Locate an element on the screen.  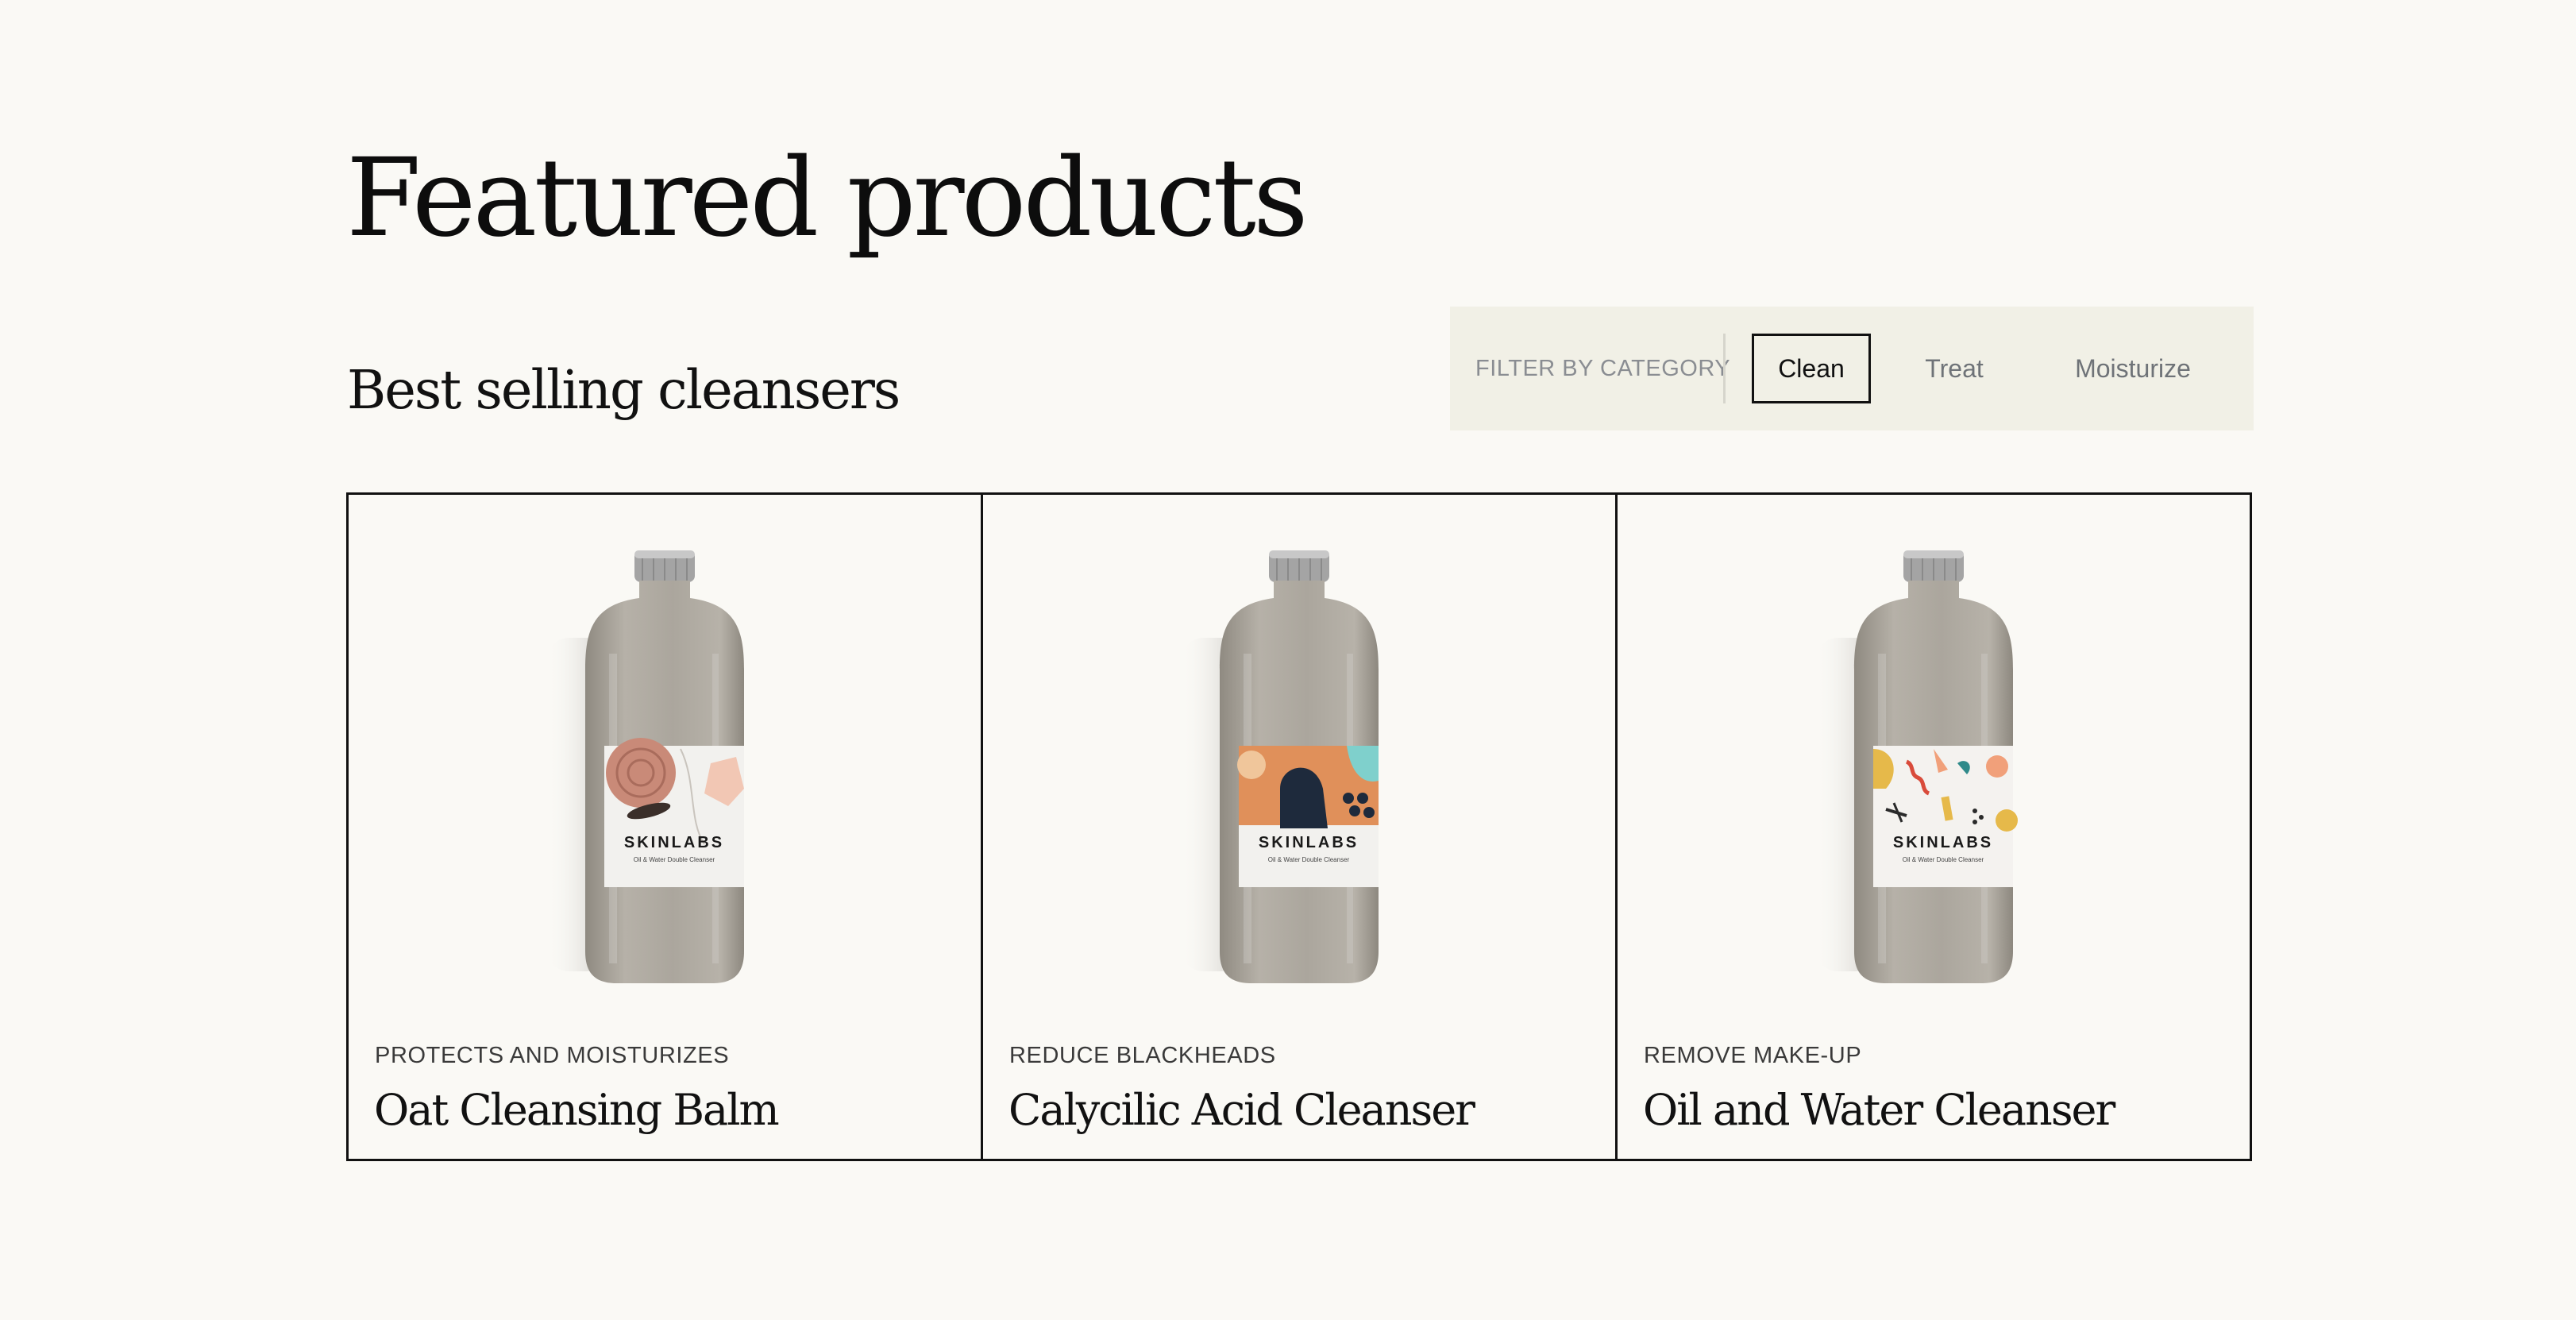
filter-label: FILTER BY CATEGORY is located at coordinates (1603, 368).